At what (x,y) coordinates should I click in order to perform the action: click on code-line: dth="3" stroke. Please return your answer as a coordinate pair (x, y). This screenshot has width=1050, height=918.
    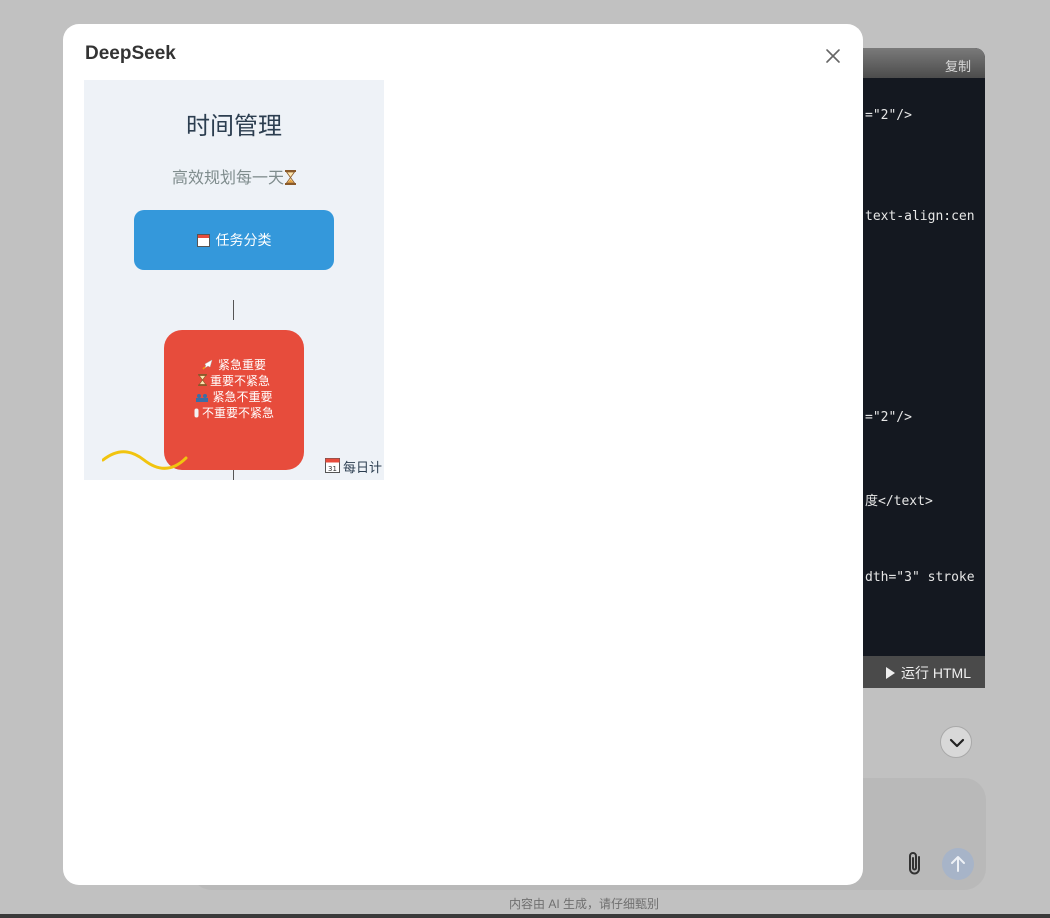
    Looking at the image, I should click on (920, 577).